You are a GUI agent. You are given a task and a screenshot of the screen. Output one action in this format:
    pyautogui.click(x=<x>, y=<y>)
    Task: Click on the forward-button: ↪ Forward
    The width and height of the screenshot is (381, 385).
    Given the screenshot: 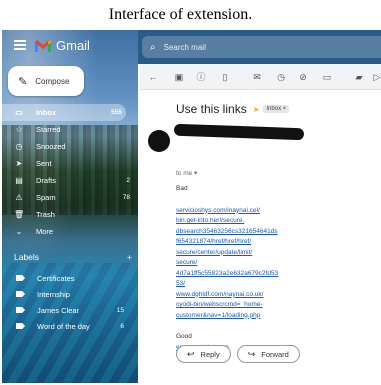 What is the action you would take?
    pyautogui.click(x=268, y=354)
    